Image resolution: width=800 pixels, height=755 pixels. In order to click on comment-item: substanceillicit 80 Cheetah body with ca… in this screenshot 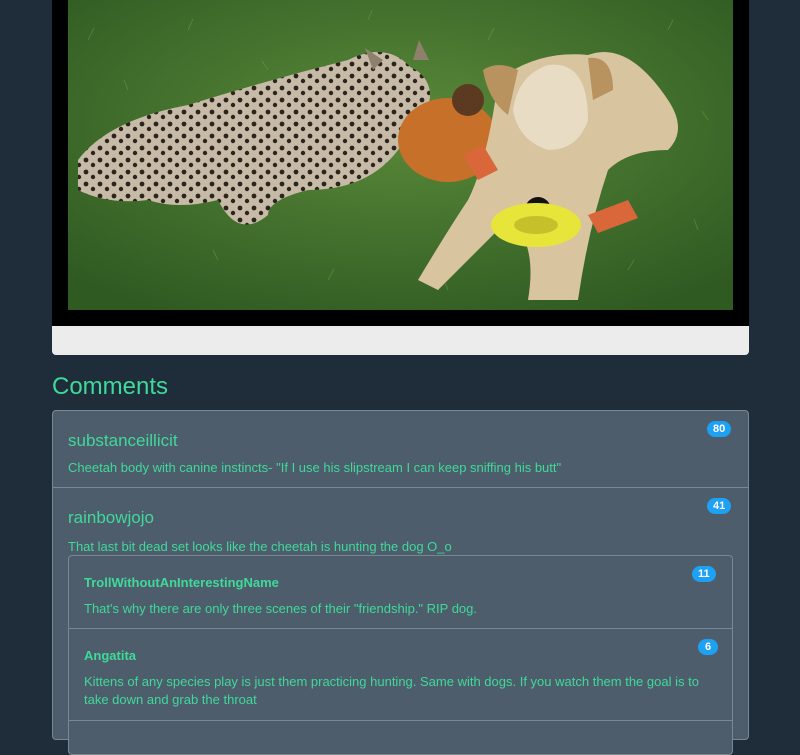, I will do `click(400, 449)`.